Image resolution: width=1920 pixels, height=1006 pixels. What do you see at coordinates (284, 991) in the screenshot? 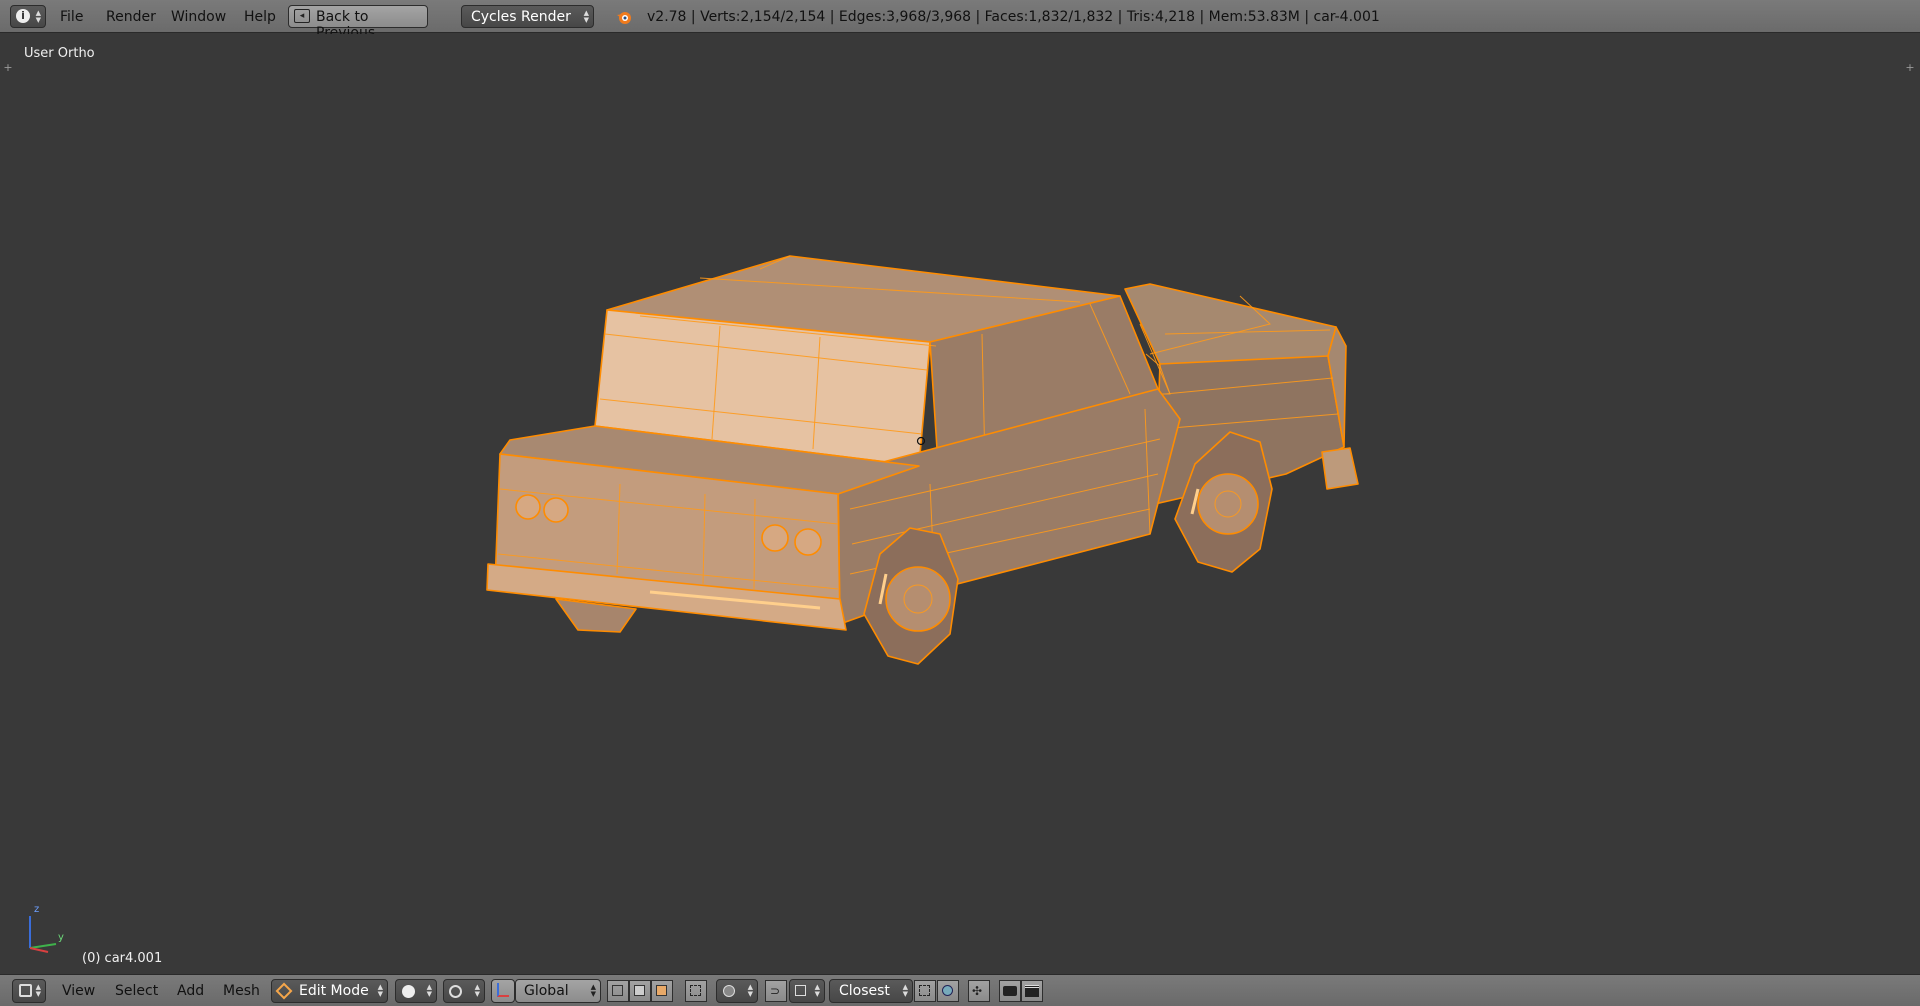
I see `edit-mode-icon` at bounding box center [284, 991].